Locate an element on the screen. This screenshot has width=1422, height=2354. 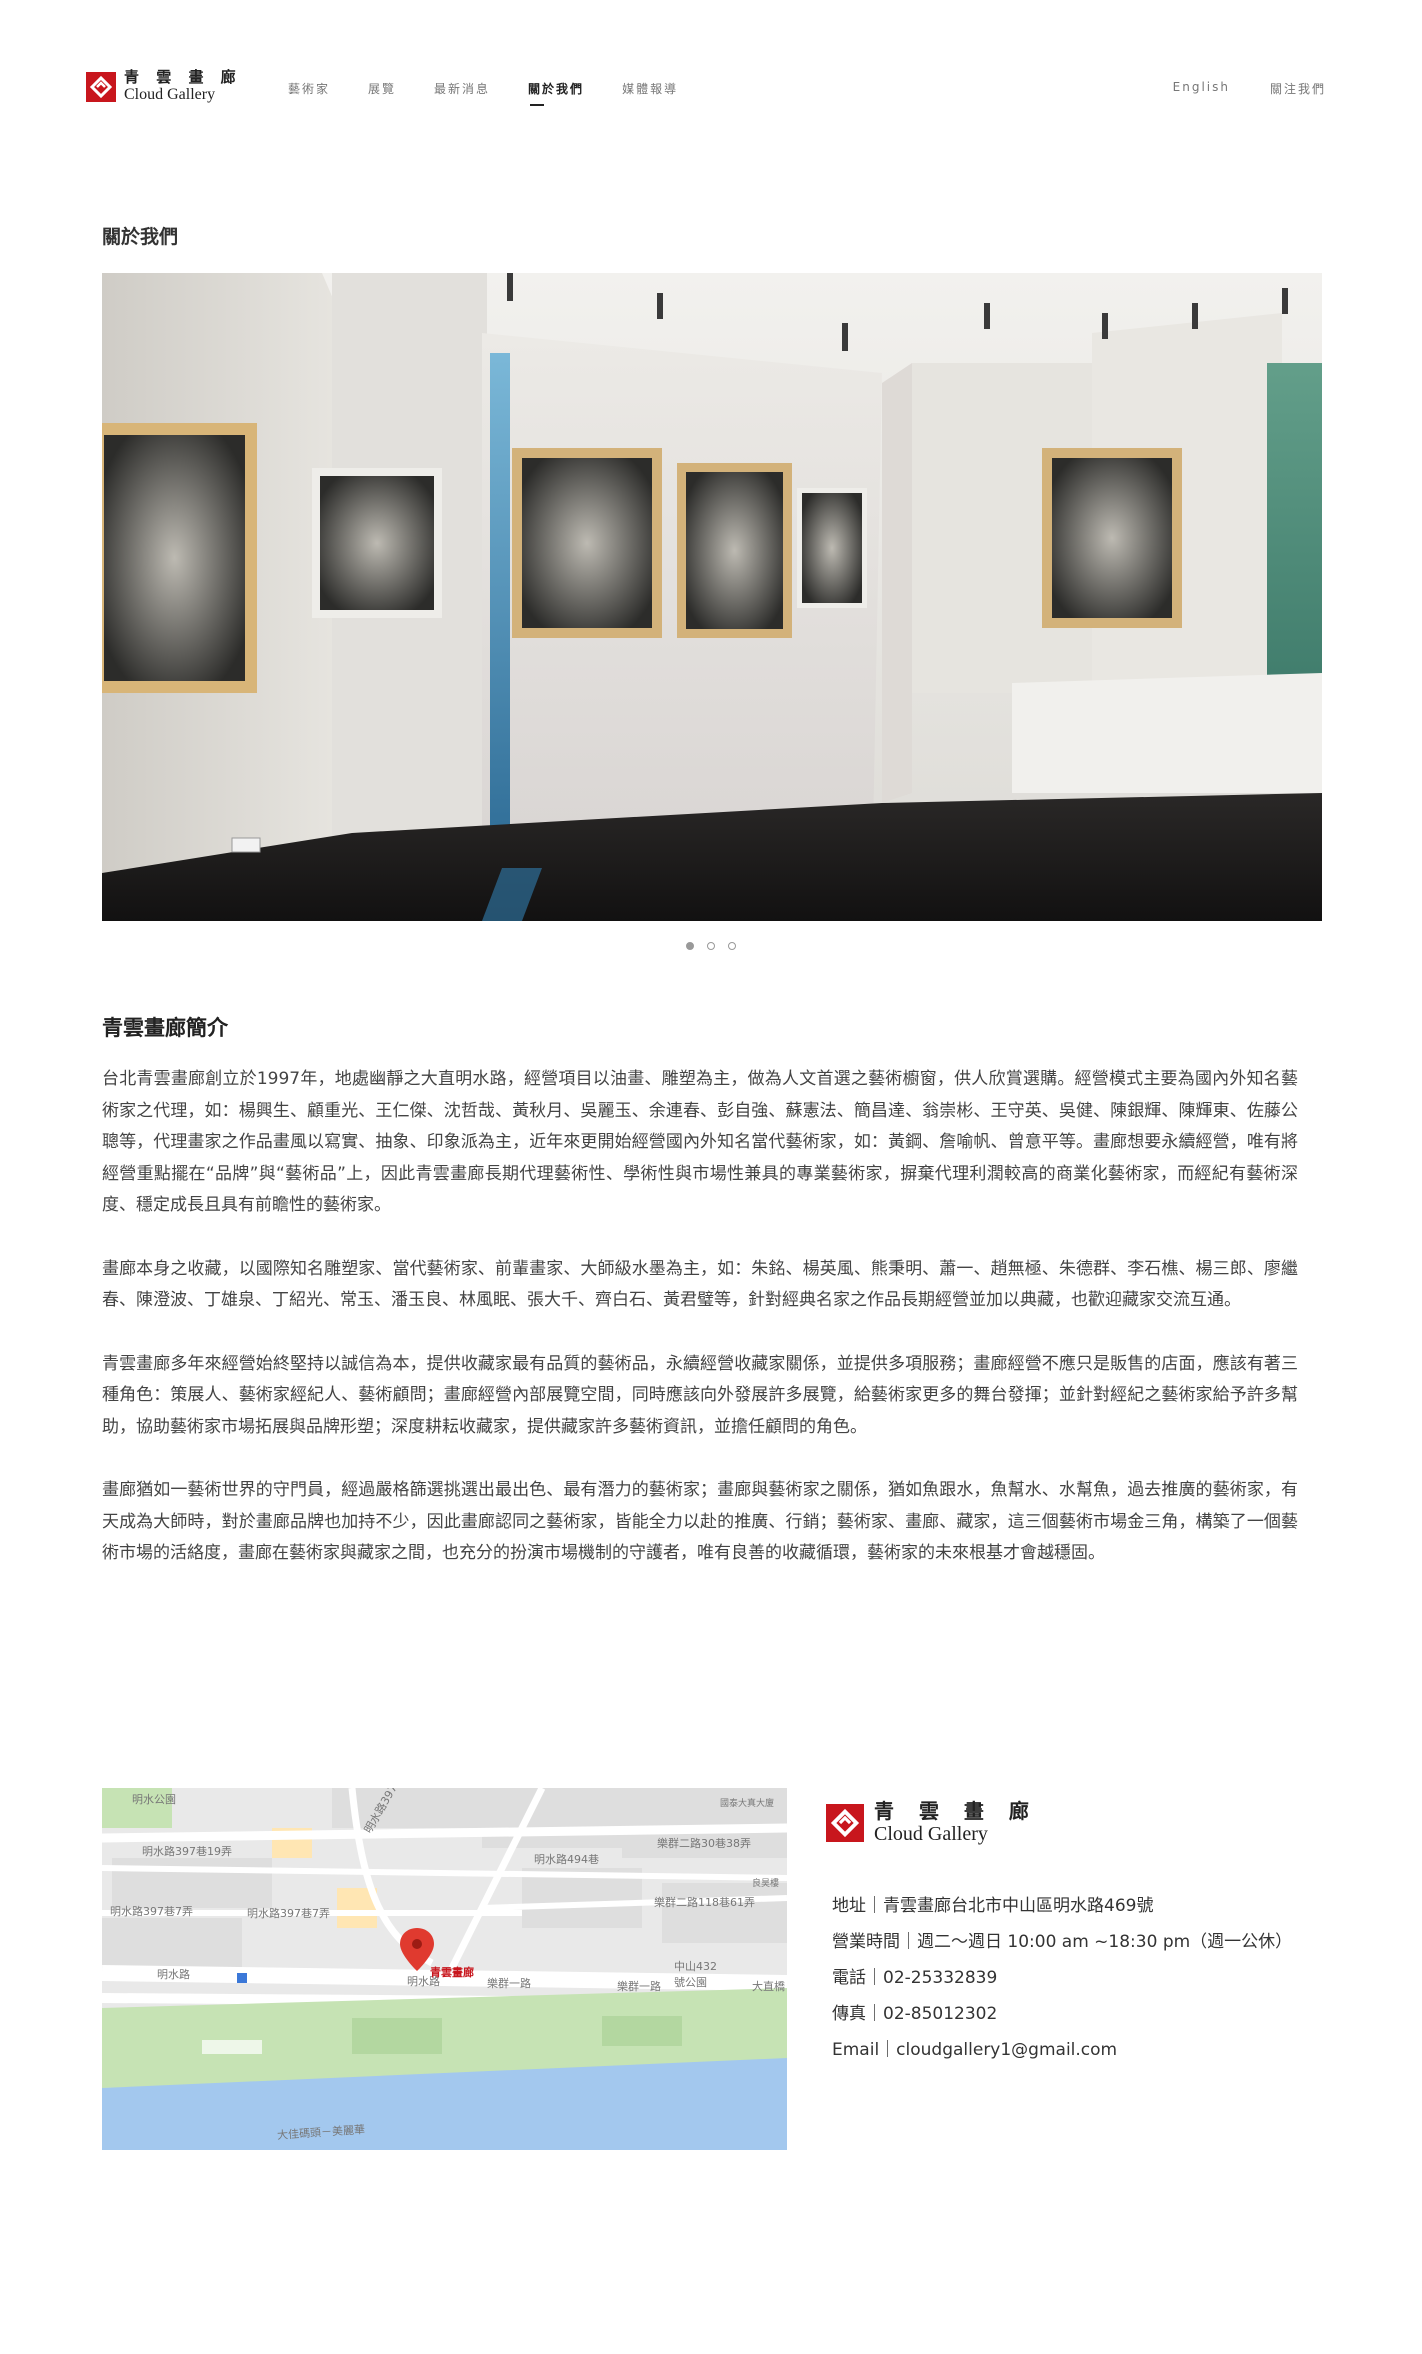
contact-logo-english: Cloud Gallery is located at coordinates (931, 1834).